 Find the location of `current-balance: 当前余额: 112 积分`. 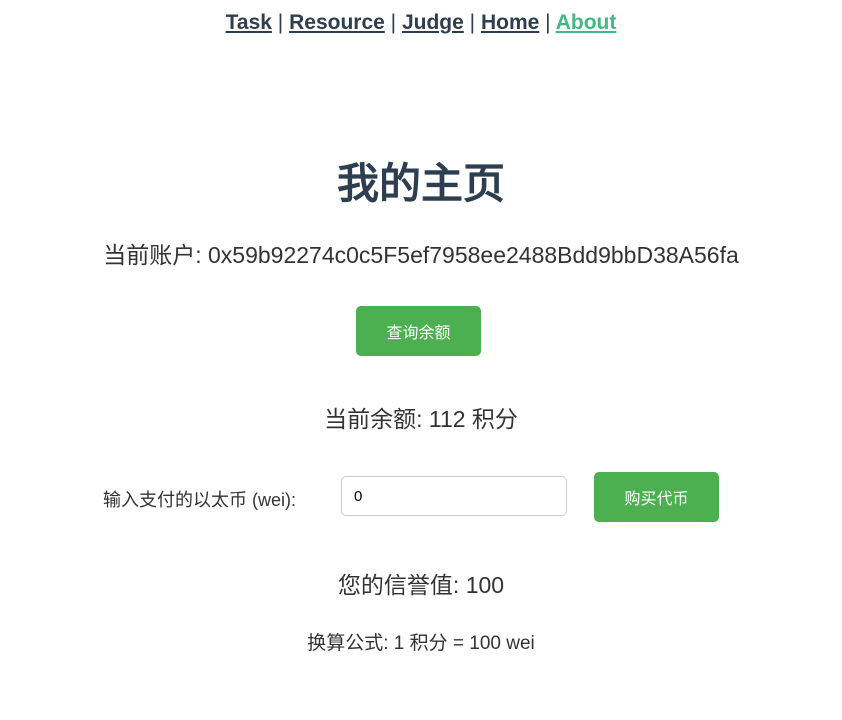

current-balance: 当前余额: 112 积分 is located at coordinates (421, 417).